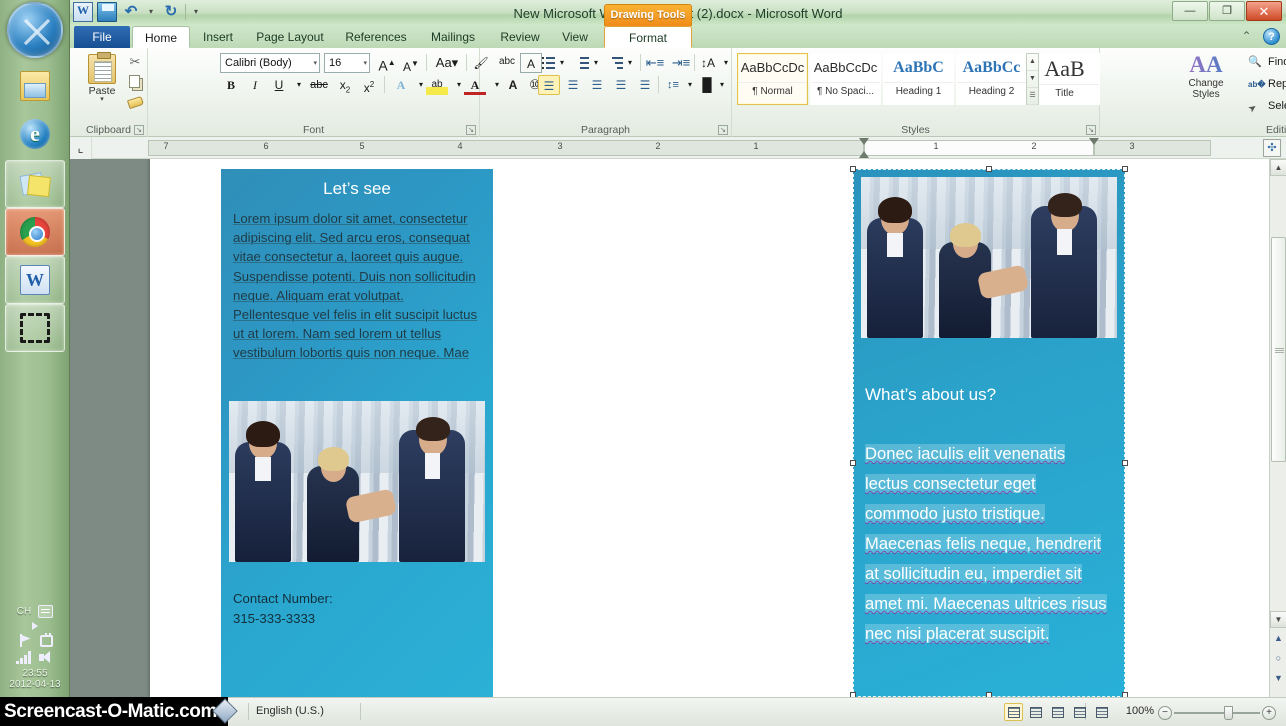  What do you see at coordinates (1269, 713) in the screenshot?
I see `zoom-in-button` at bounding box center [1269, 713].